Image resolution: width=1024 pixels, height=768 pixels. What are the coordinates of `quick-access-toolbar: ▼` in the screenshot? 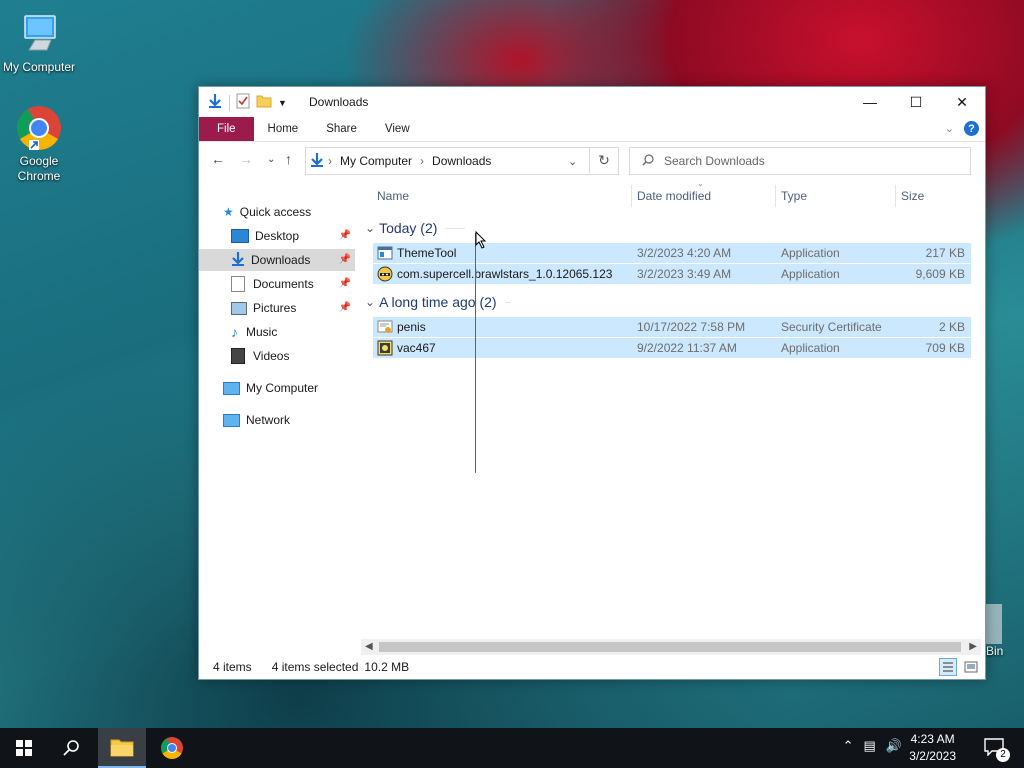 It's located at (247, 102).